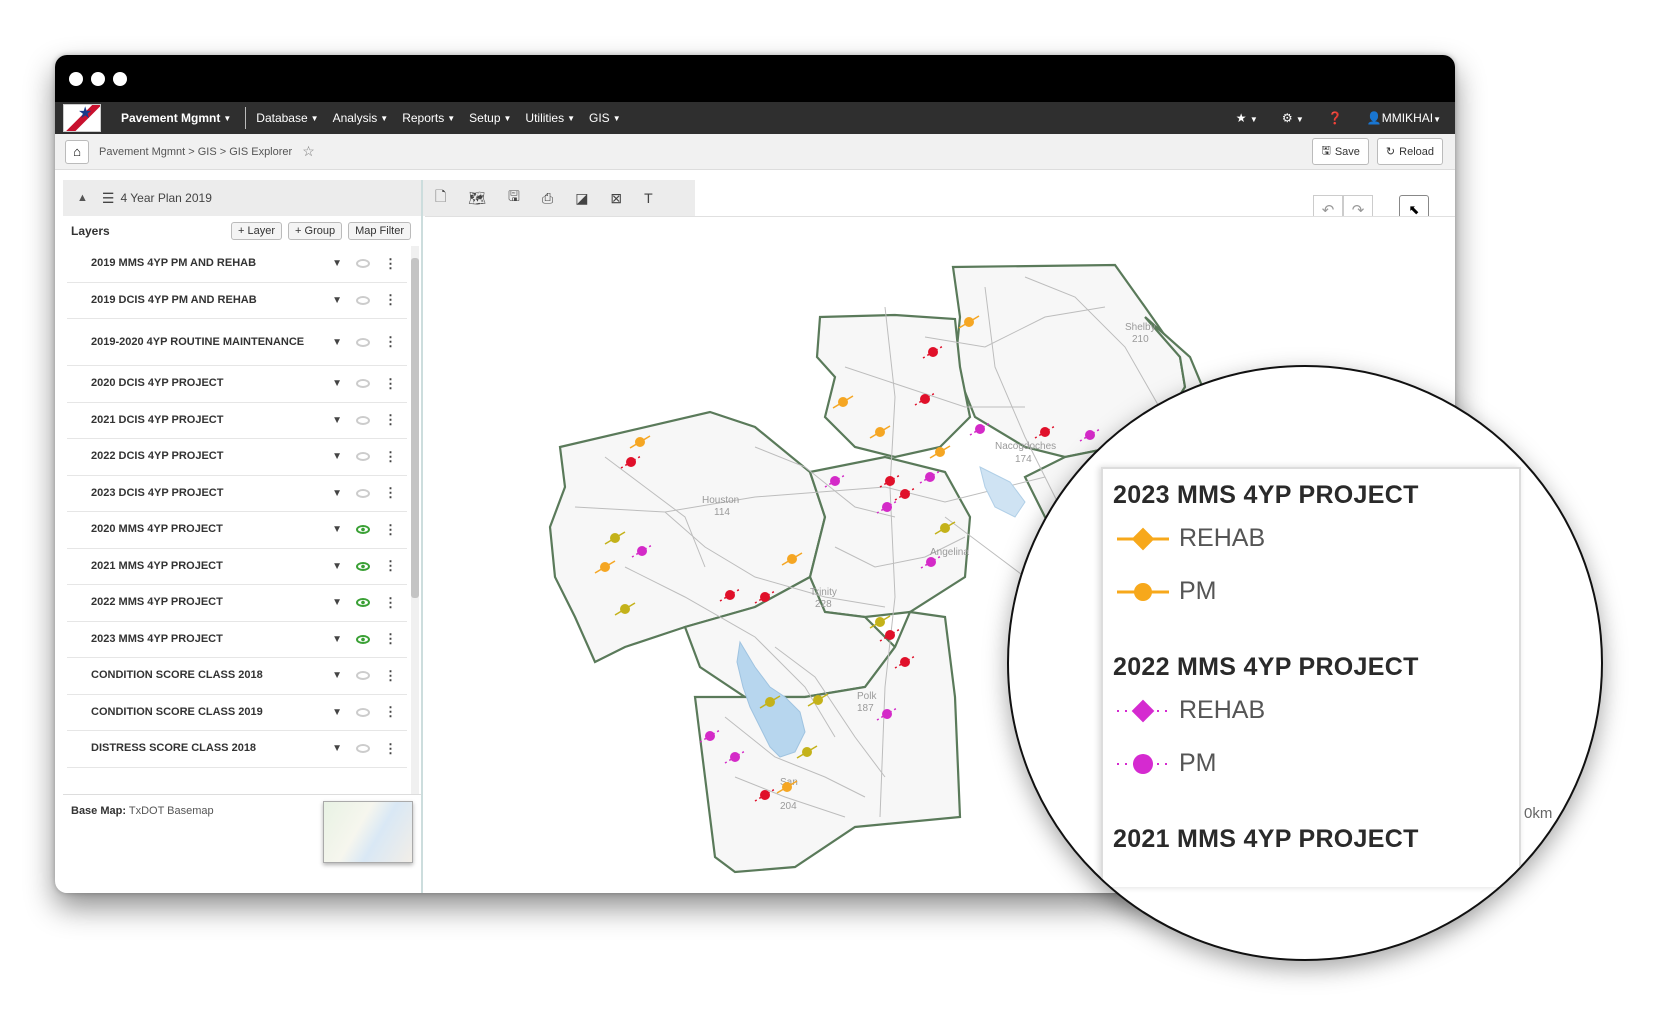 Image resolution: width=1657 pixels, height=1020 pixels. Describe the element at coordinates (379, 231) in the screenshot. I see `map-filter-button: Map Filter` at that location.